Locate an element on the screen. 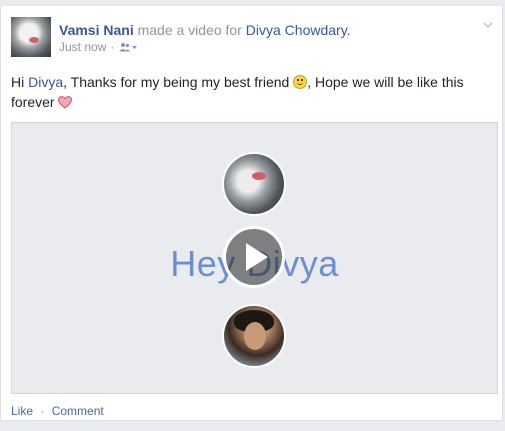 The height and width of the screenshot is (431, 505). smile-emoji-icon is located at coordinates (300, 82).